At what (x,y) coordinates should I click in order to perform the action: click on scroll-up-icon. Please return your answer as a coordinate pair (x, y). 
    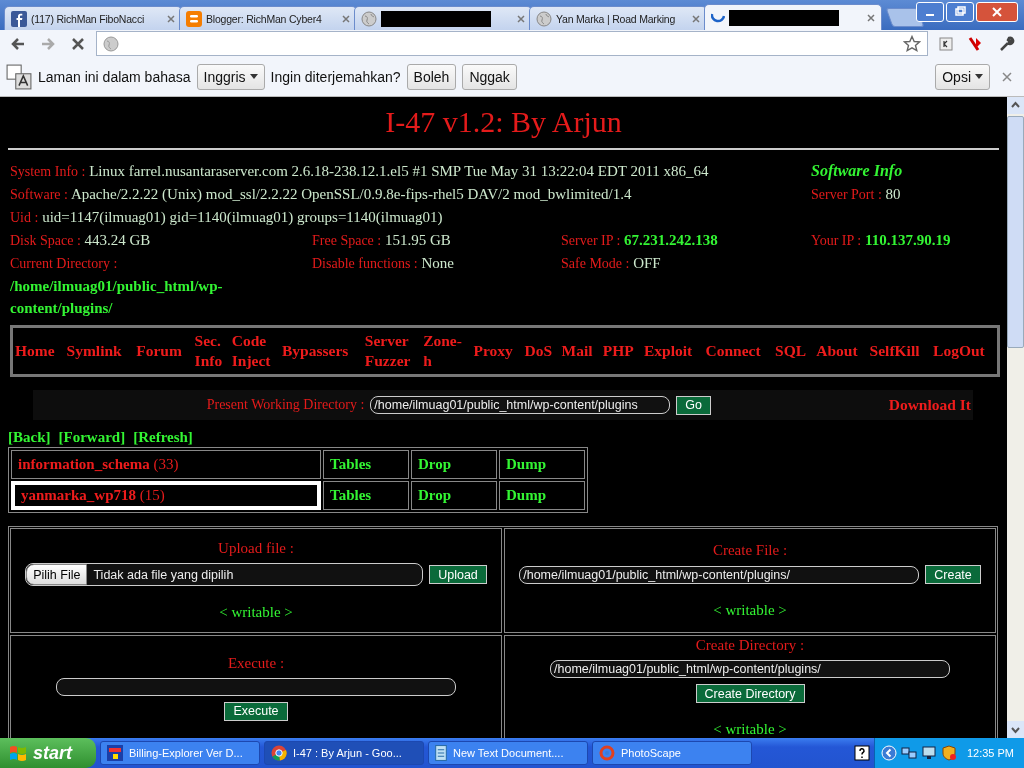
    Looking at the image, I should click on (1015, 105).